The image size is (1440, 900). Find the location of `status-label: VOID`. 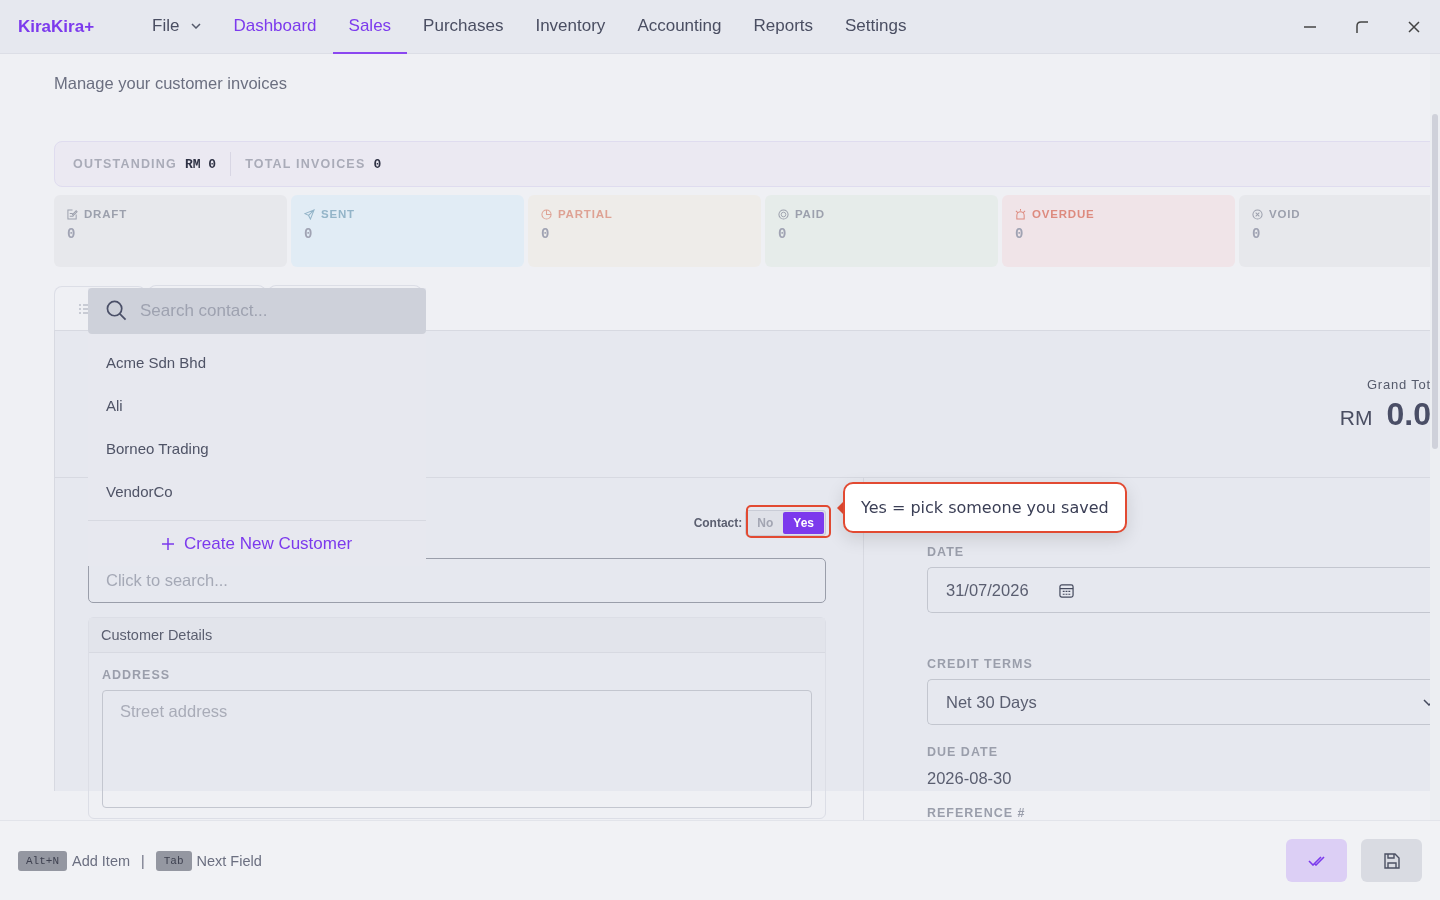

status-label: VOID is located at coordinates (1285, 214).